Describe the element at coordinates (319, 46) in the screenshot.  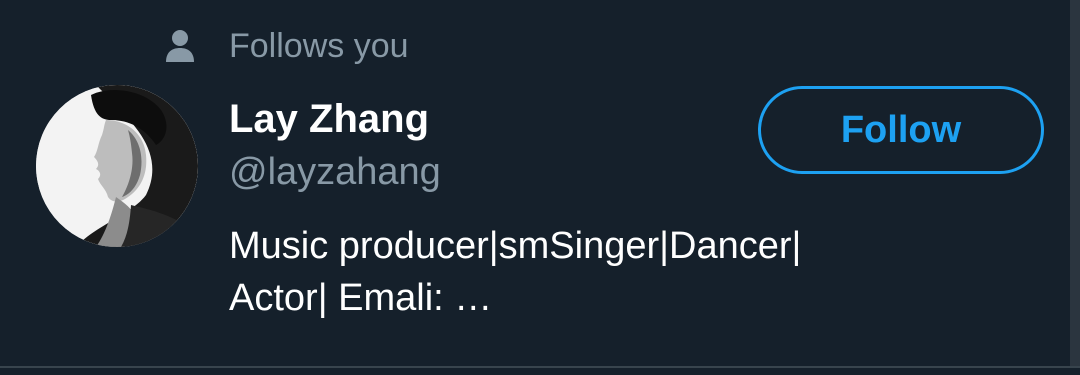
I see `follows-you-label: Follows you` at that location.